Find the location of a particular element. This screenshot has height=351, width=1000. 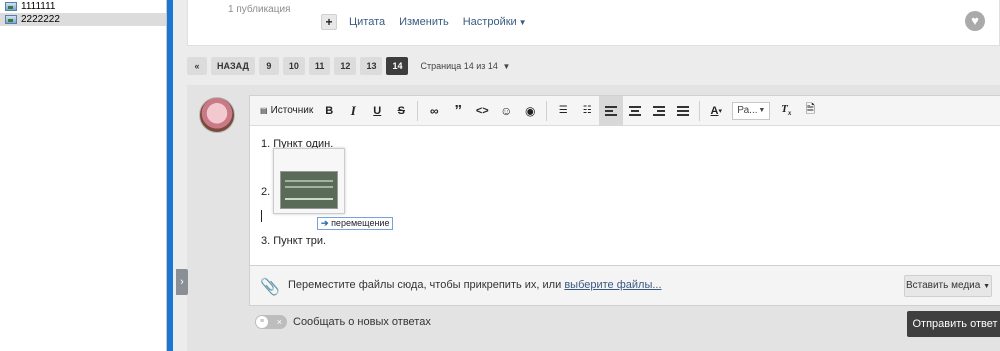

strikethrough-button: S is located at coordinates (401, 111).